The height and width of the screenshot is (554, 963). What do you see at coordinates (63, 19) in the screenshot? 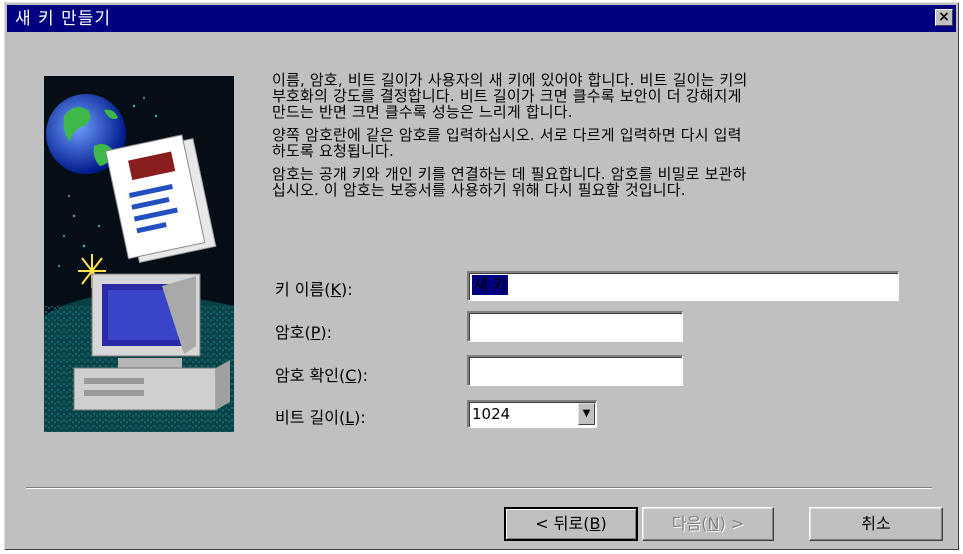
I see `window-title: 새 키 만들기` at bounding box center [63, 19].